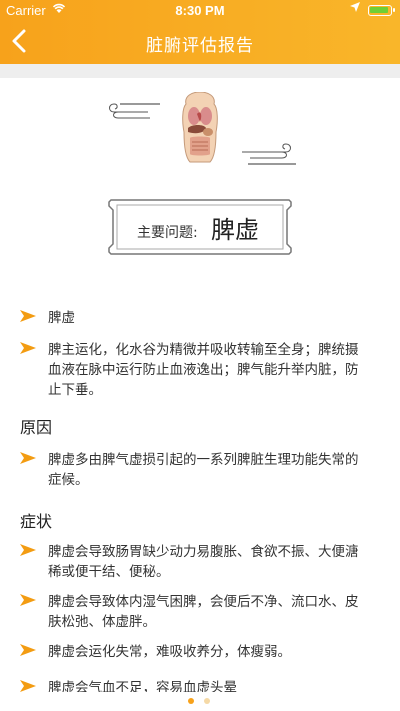 This screenshot has height=711, width=400. I want to click on main-problem-label: 主要问题:, so click(167, 233).